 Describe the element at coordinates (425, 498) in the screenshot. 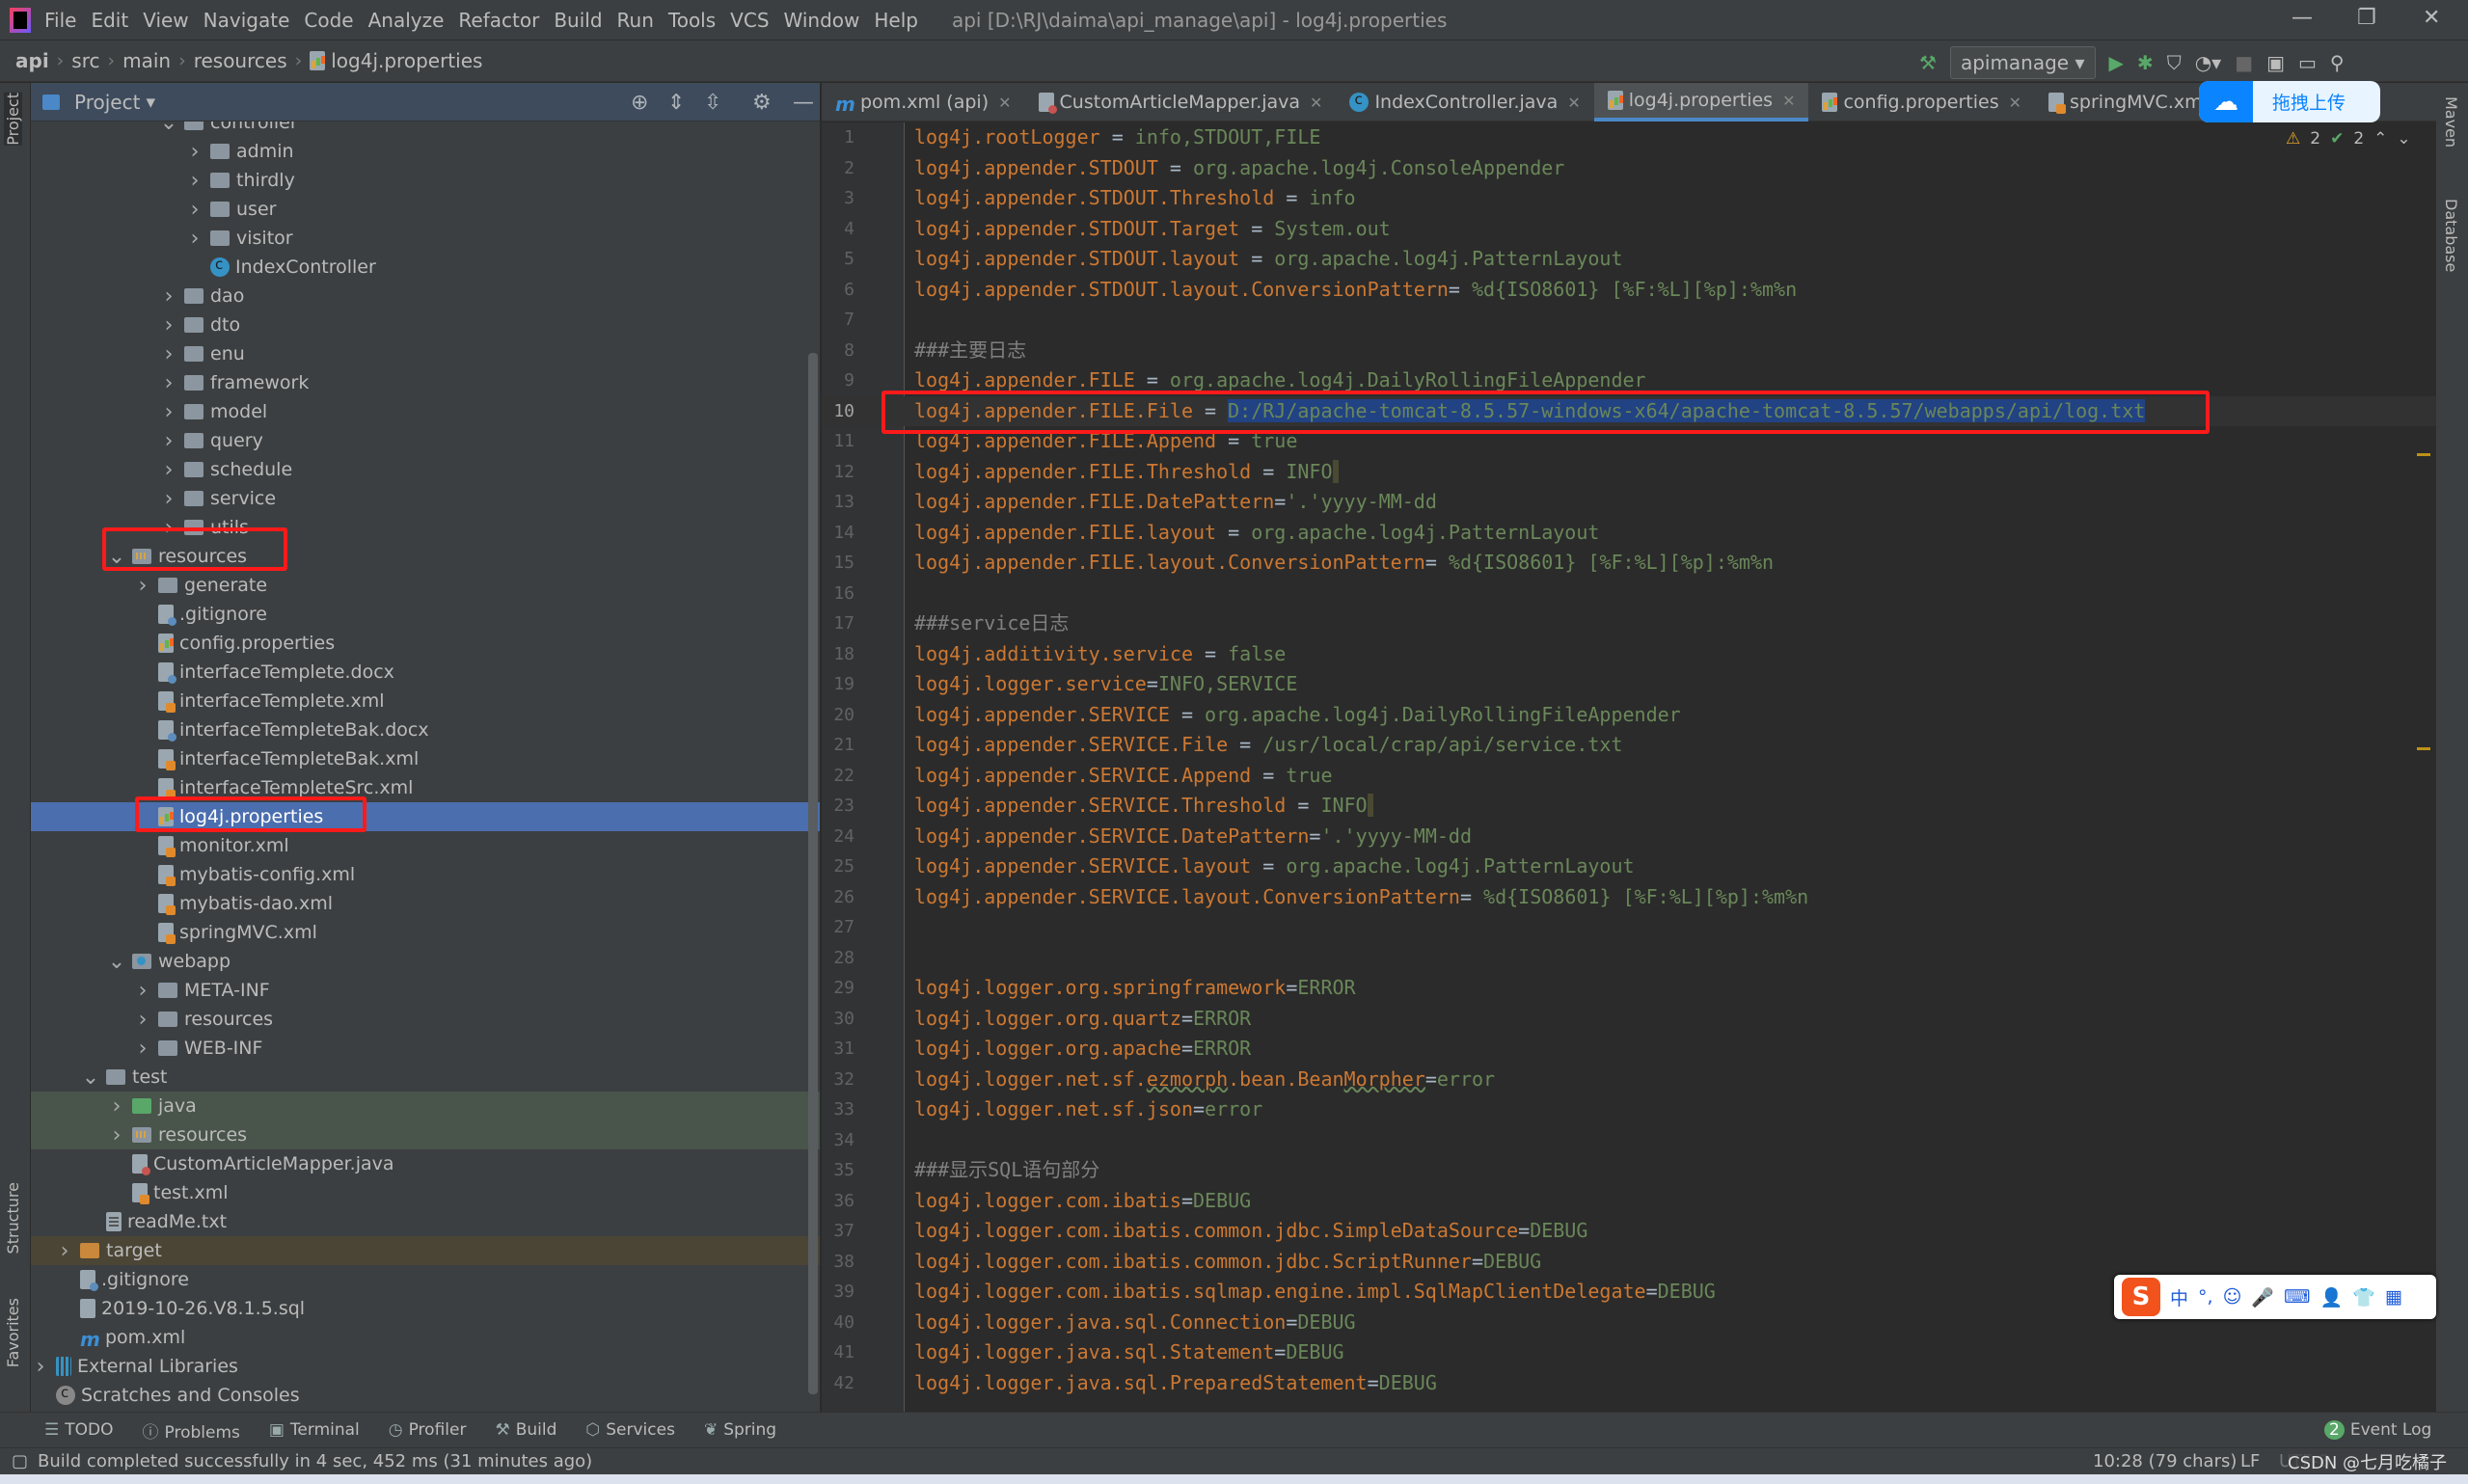

I see `tree-item: › service` at that location.